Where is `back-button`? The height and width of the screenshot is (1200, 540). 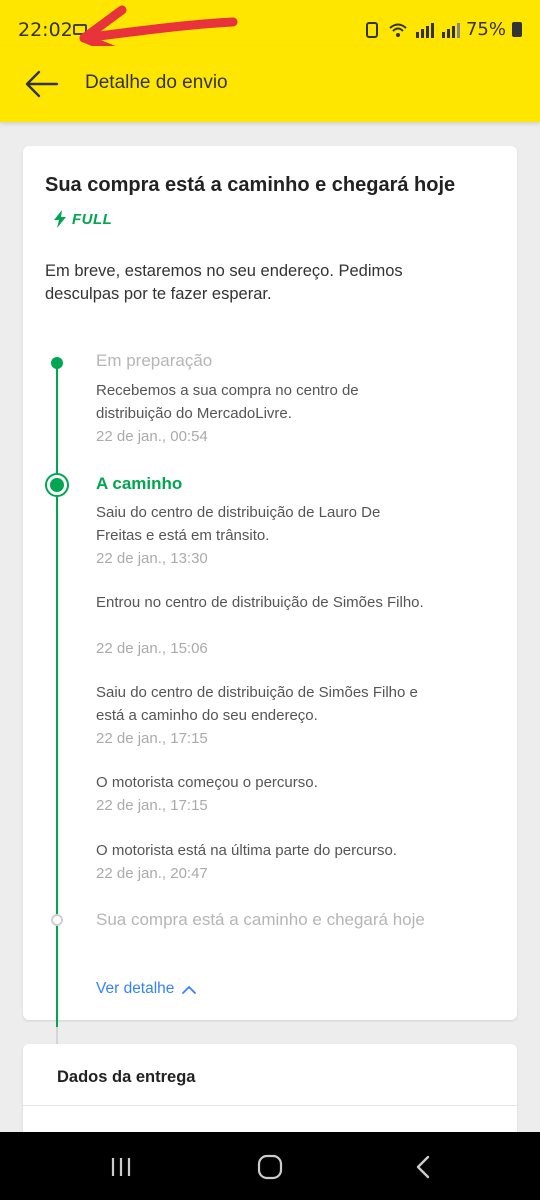
back-button is located at coordinates (42, 84).